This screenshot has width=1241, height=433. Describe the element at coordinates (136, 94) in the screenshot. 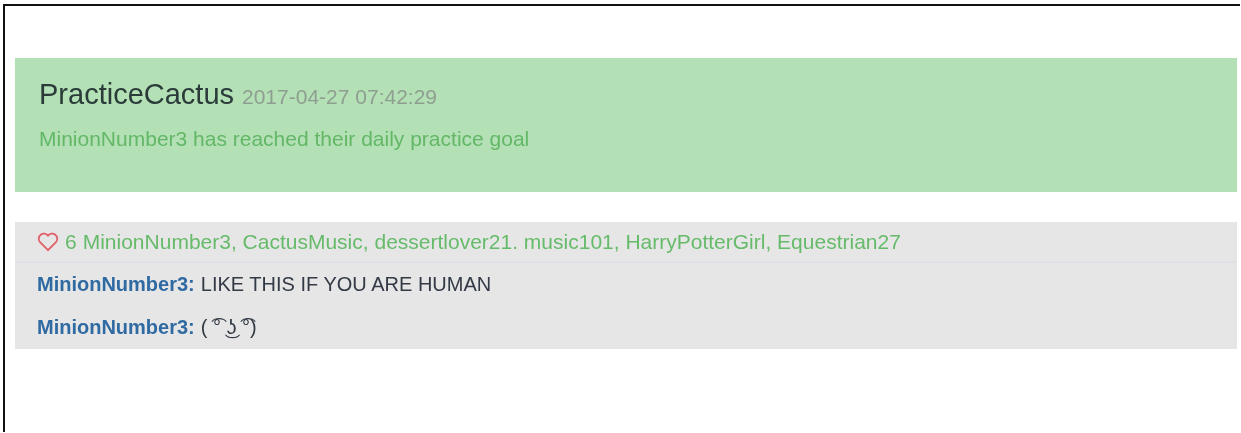

I see `author-name: PracticeCactus` at that location.